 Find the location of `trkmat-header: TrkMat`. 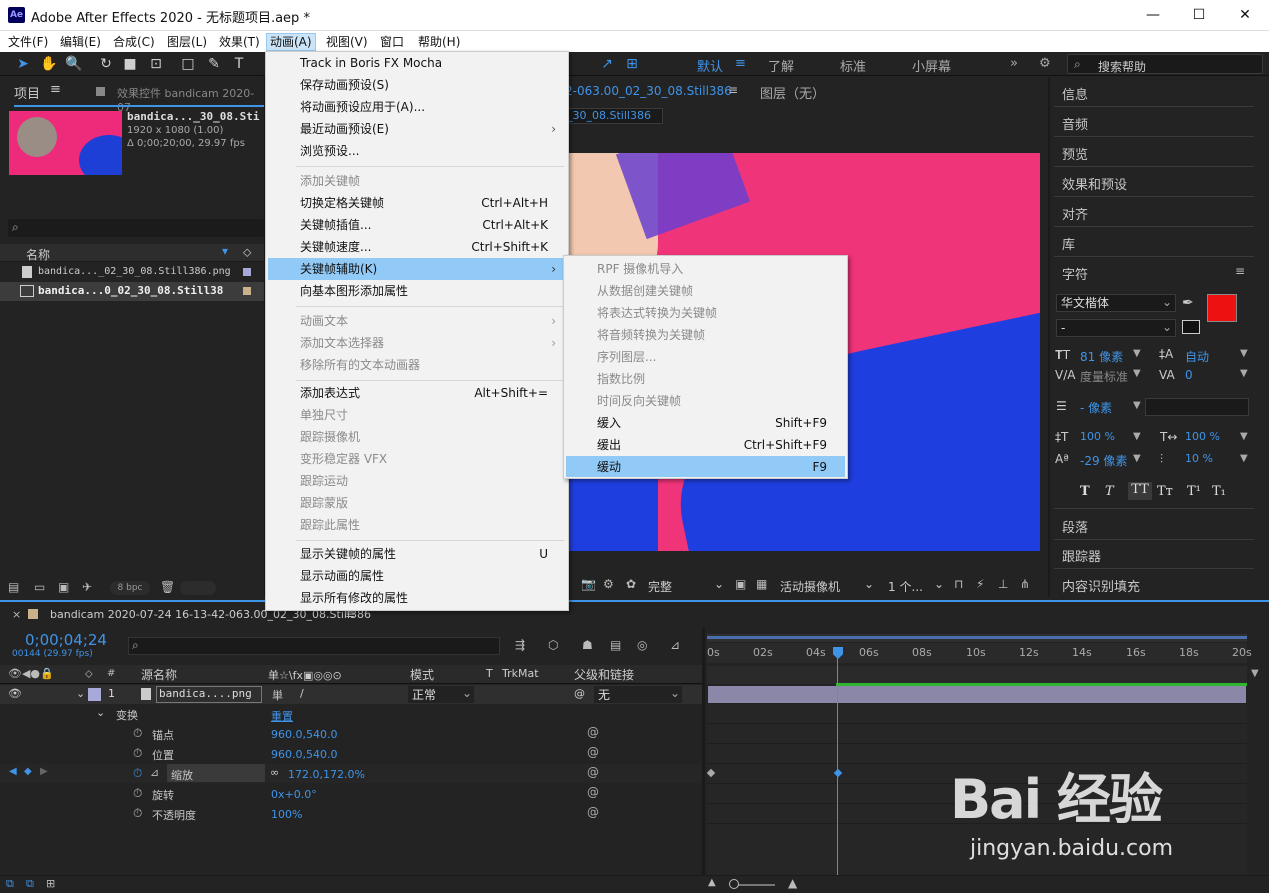

trkmat-header: TrkMat is located at coordinates (520, 673).